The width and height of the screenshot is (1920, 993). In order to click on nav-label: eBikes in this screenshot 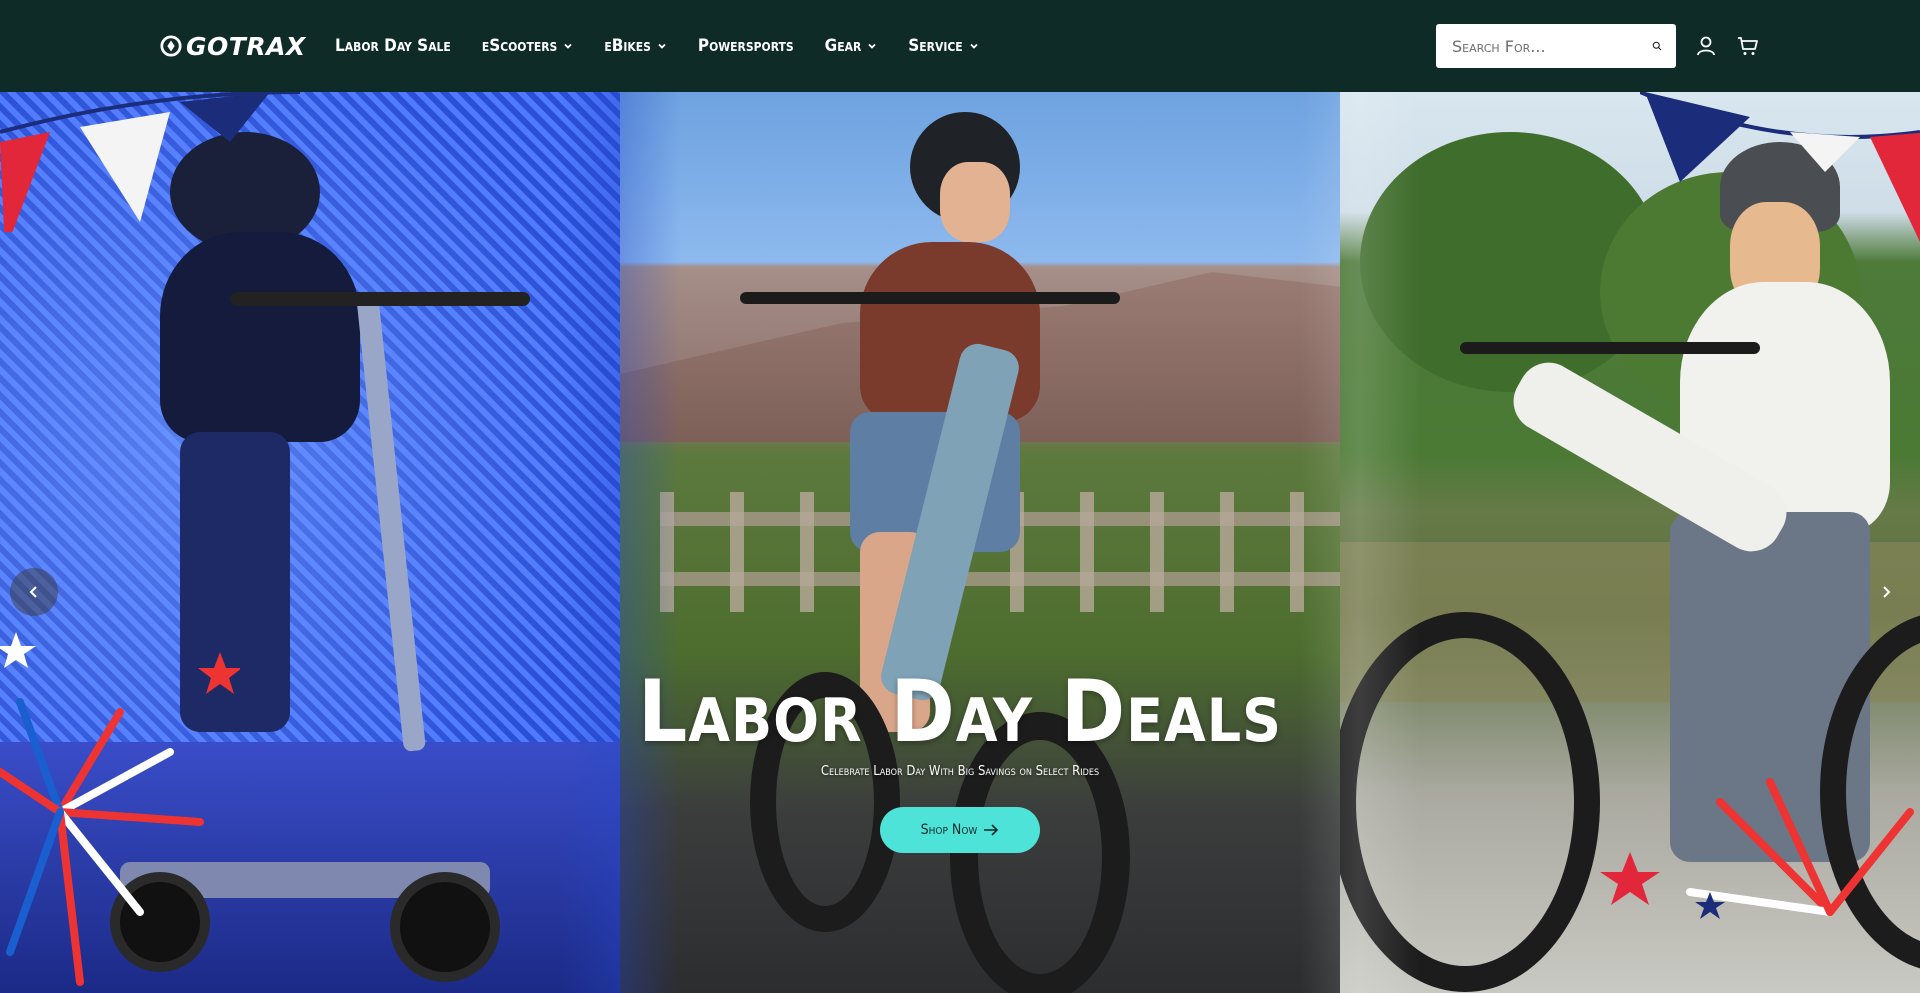, I will do `click(627, 46)`.